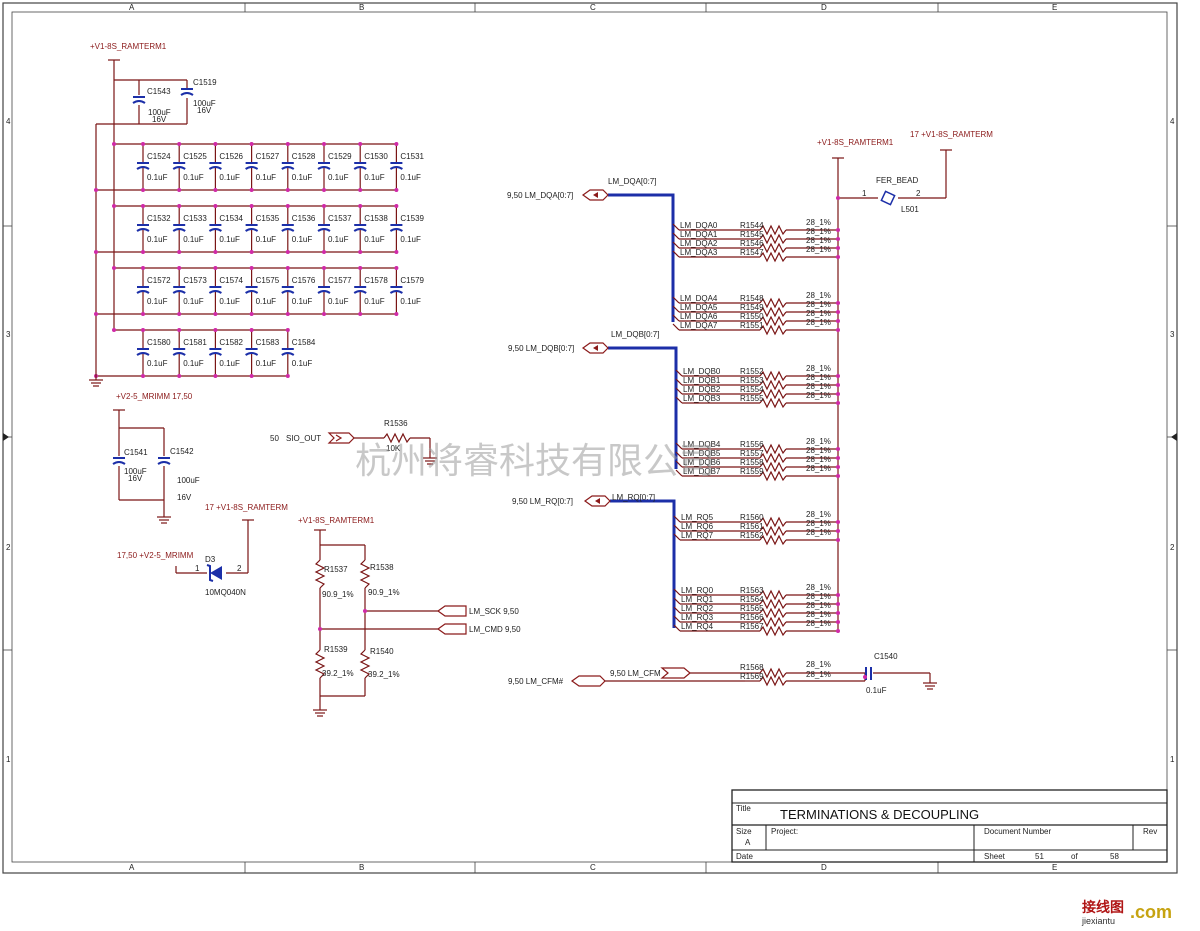  What do you see at coordinates (864, 193) in the screenshot?
I see `ferrite-pin1: 1` at bounding box center [864, 193].